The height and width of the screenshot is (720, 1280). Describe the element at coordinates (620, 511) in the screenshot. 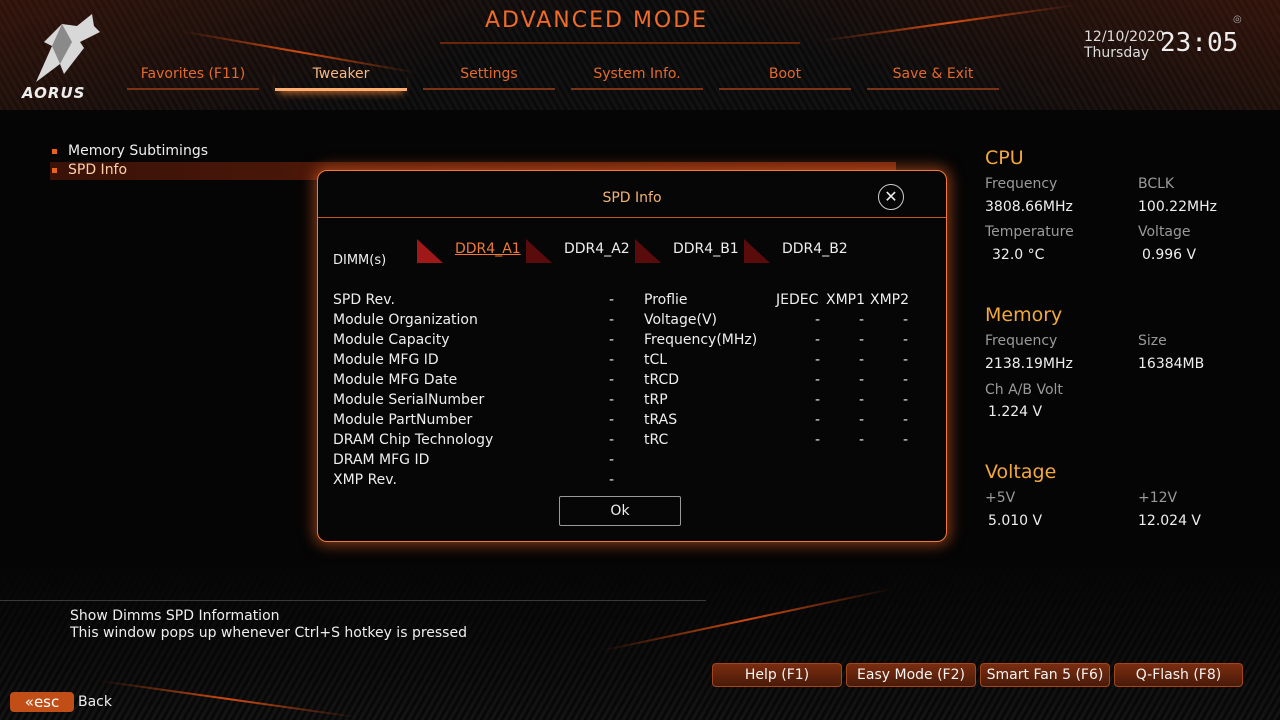

I see `ok-button: Ok` at that location.